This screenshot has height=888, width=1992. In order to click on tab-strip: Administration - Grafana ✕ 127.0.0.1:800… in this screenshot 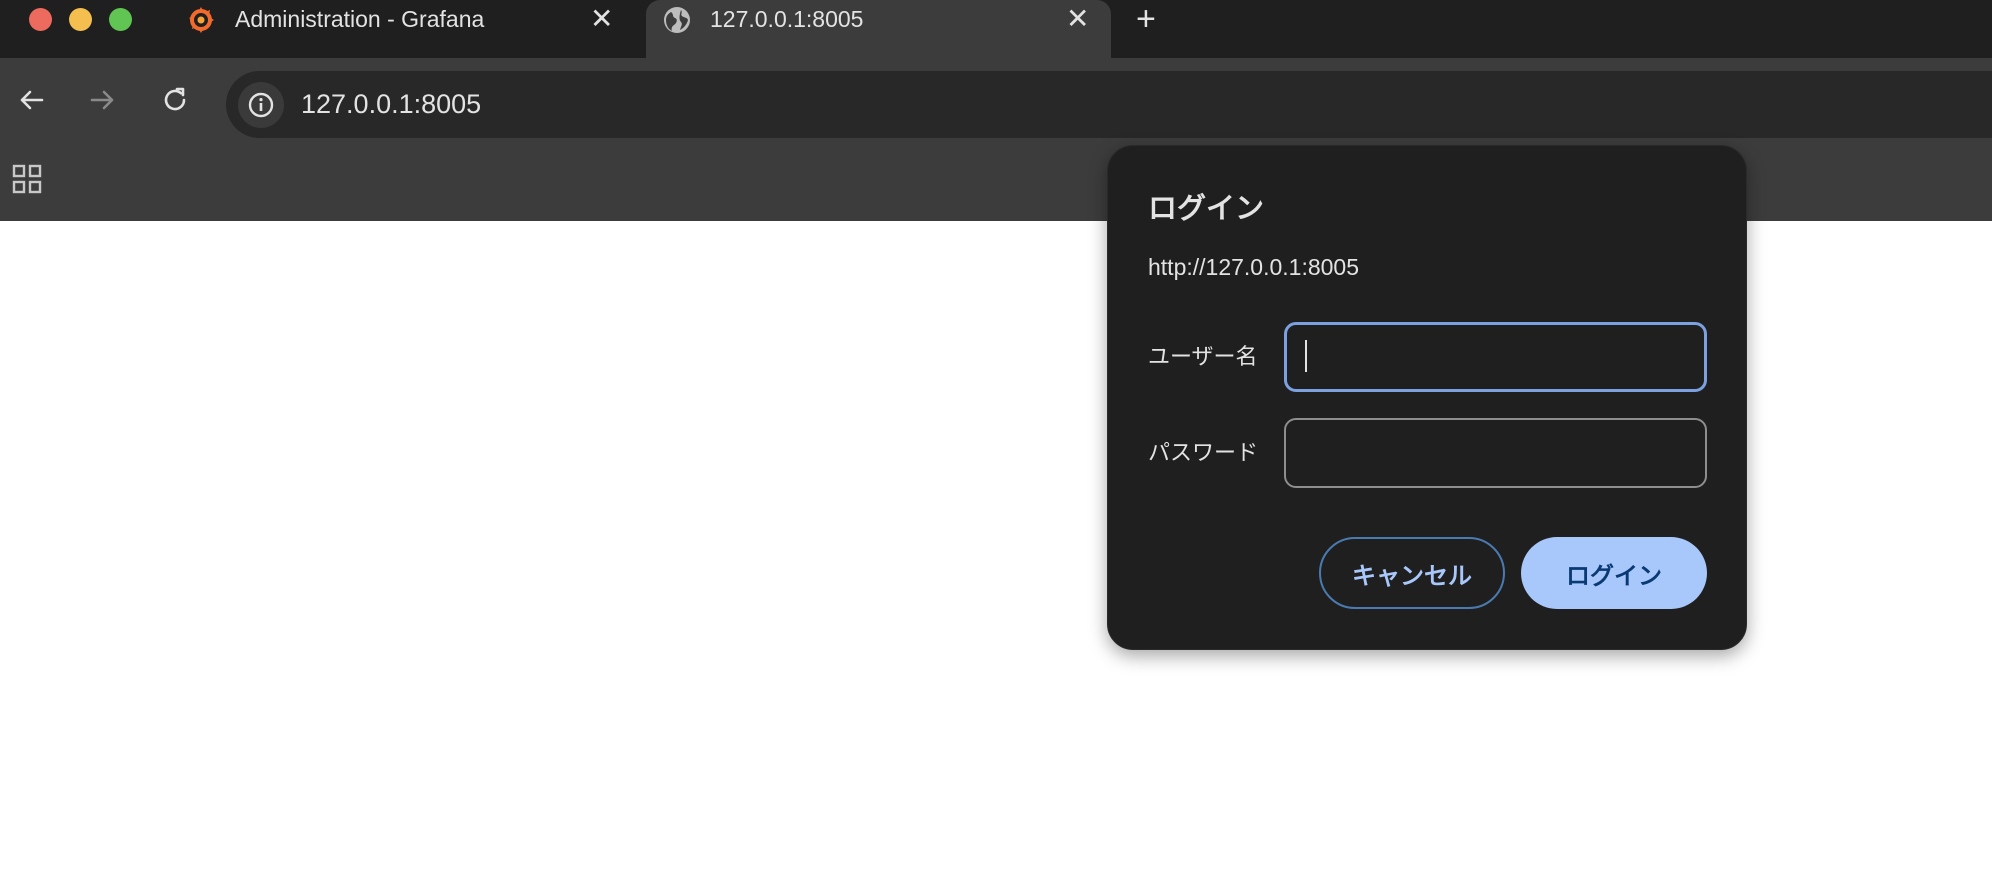, I will do `click(996, 29)`.